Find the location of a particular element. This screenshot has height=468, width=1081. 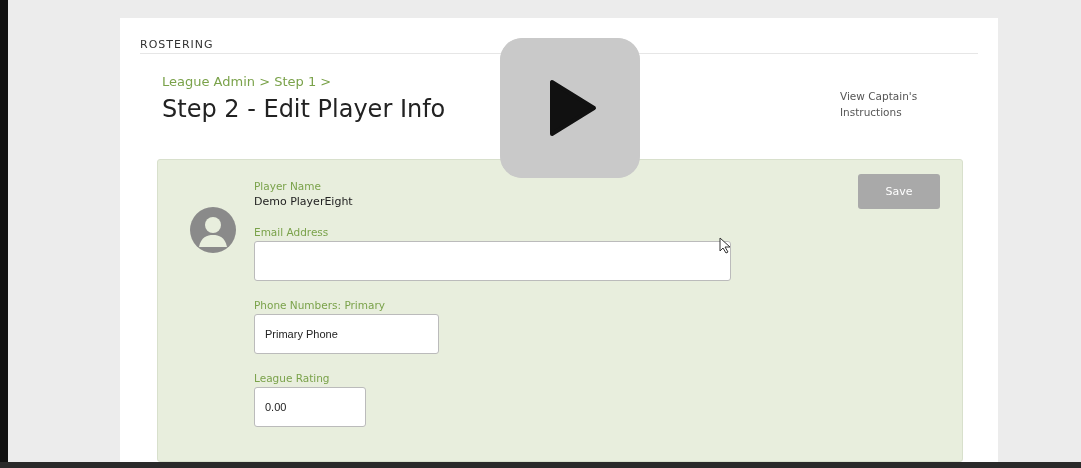

input-field: 0.00 is located at coordinates (310, 407).